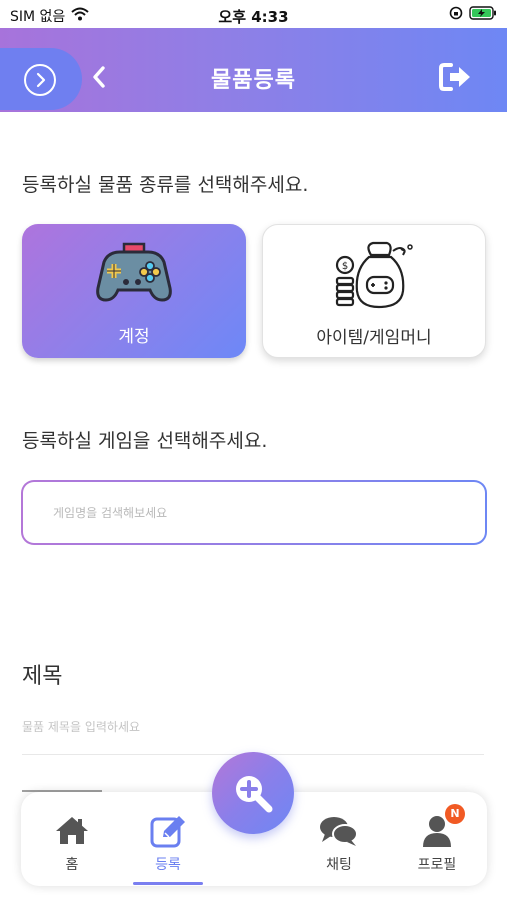 The width and height of the screenshot is (507, 900). What do you see at coordinates (42, 676) in the screenshot?
I see `title-field-label: 제목` at bounding box center [42, 676].